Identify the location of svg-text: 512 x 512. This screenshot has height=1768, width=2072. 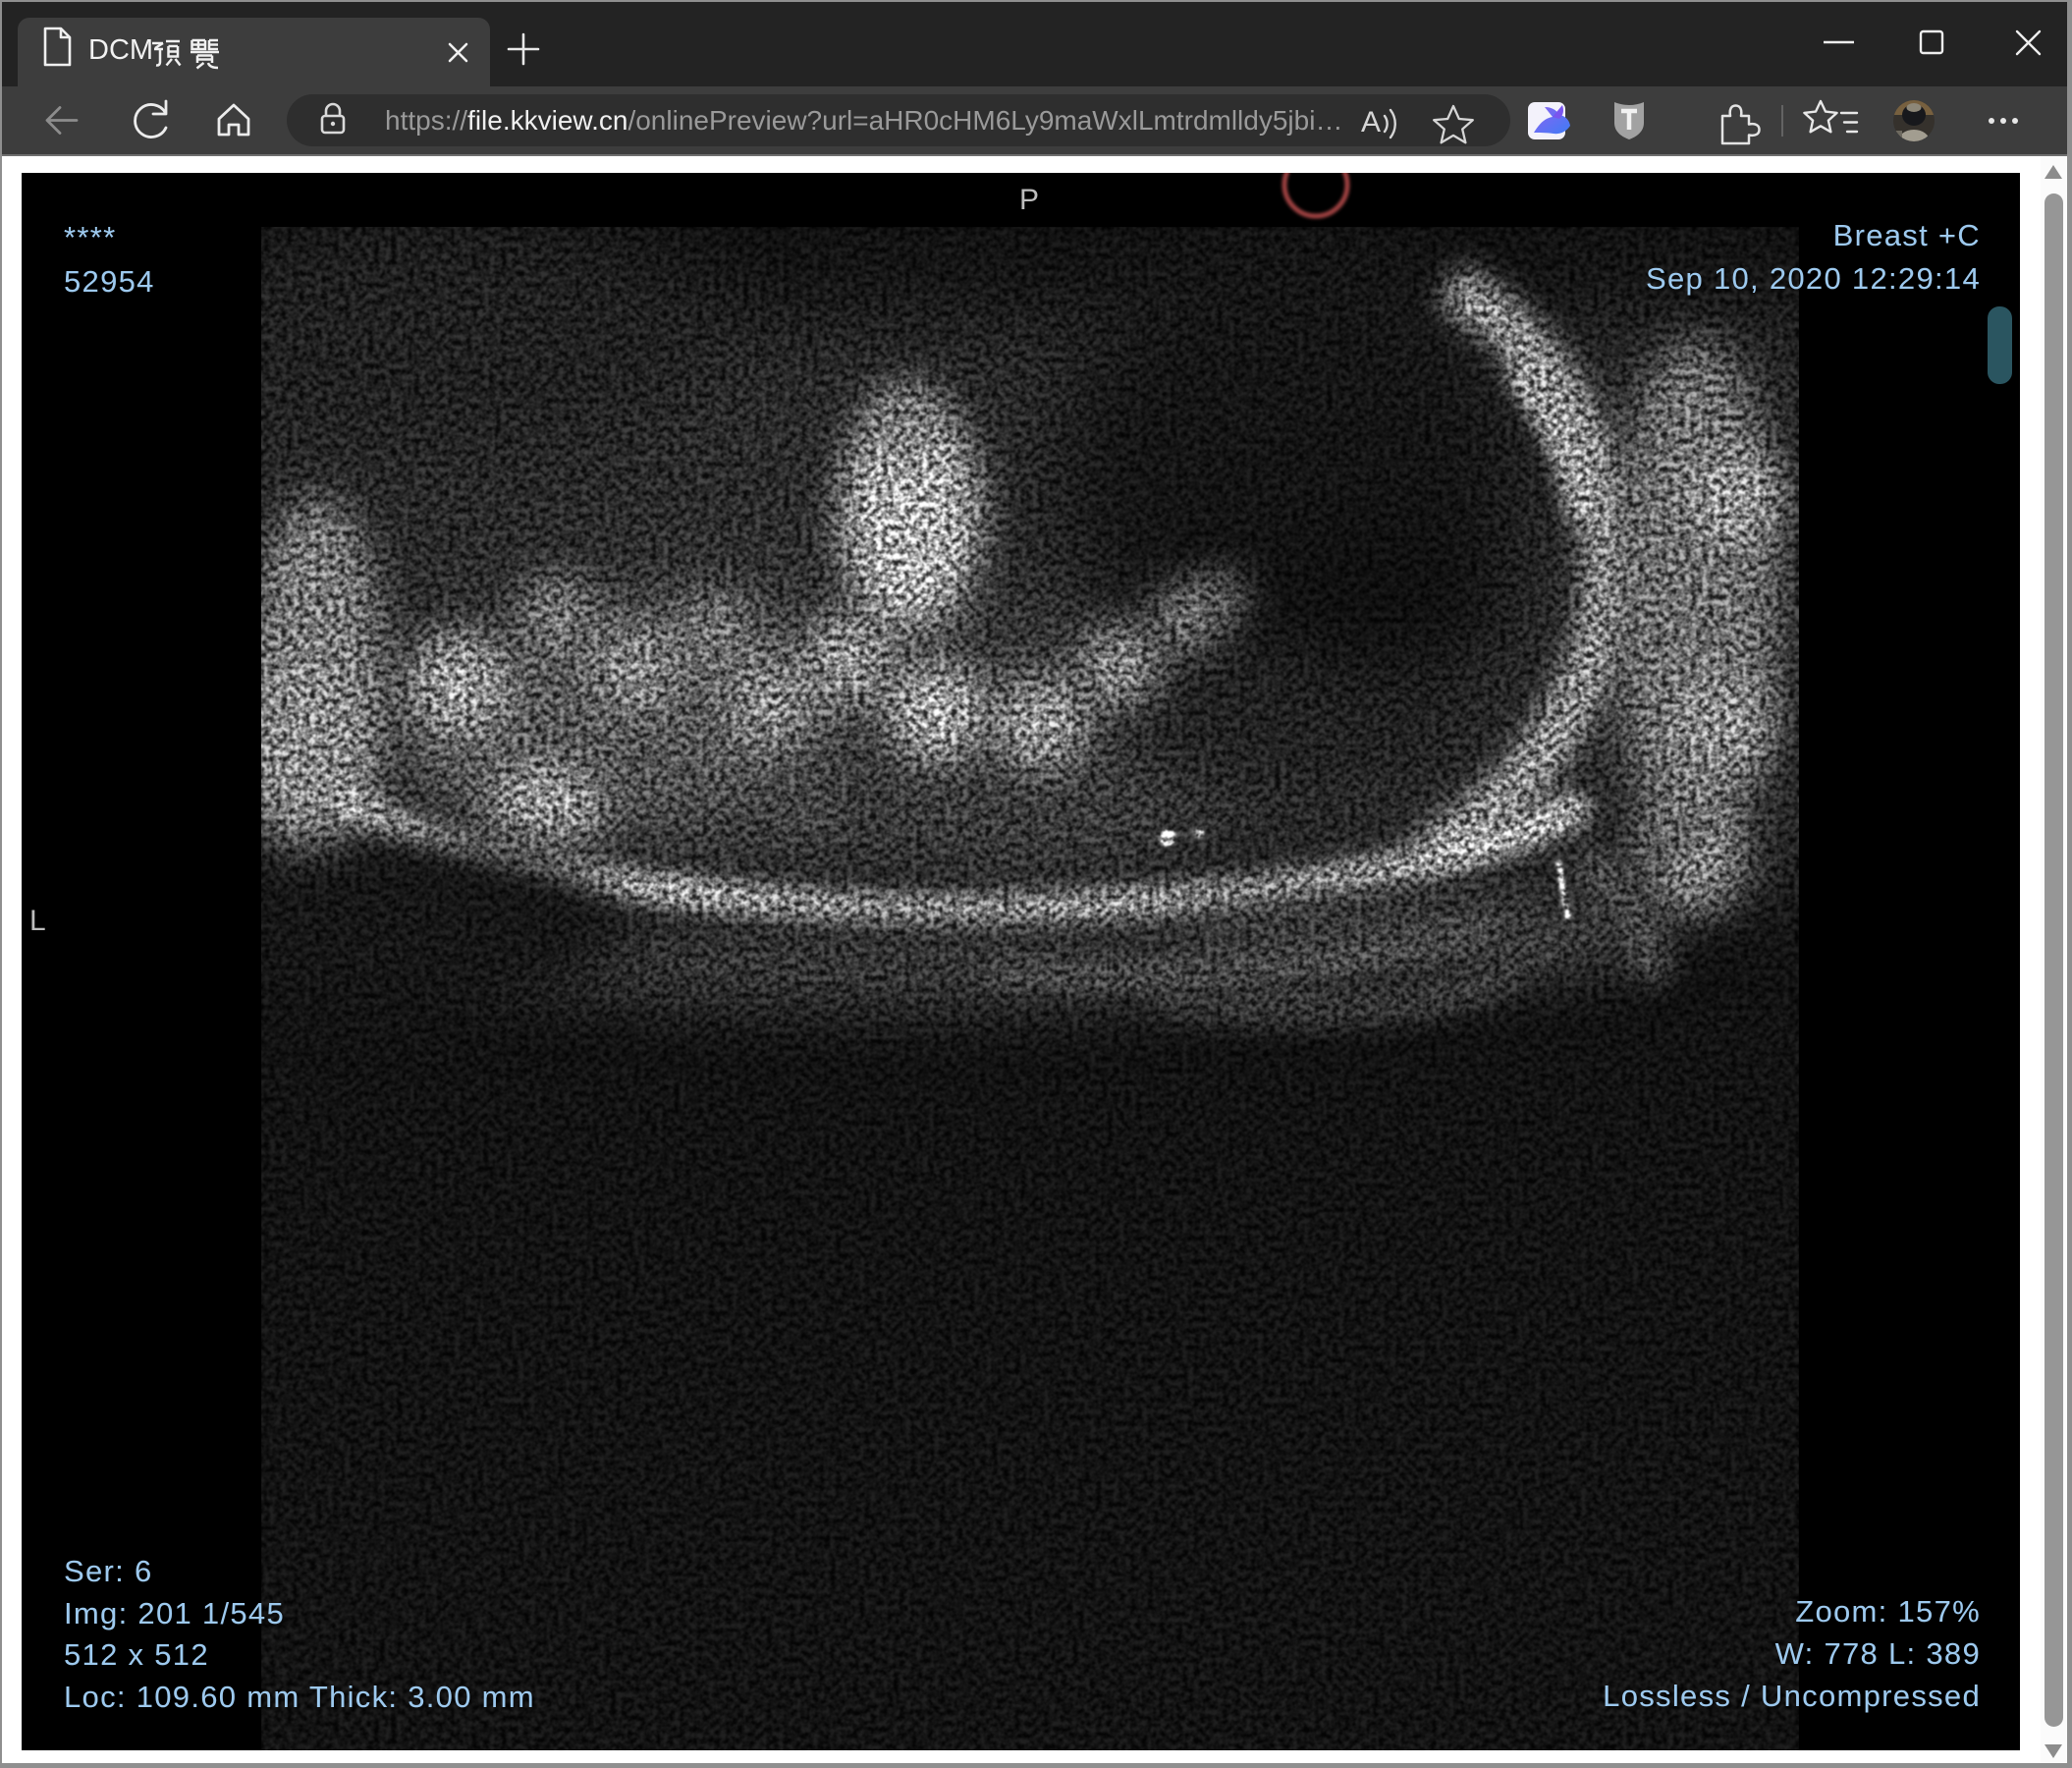
(136, 1654).